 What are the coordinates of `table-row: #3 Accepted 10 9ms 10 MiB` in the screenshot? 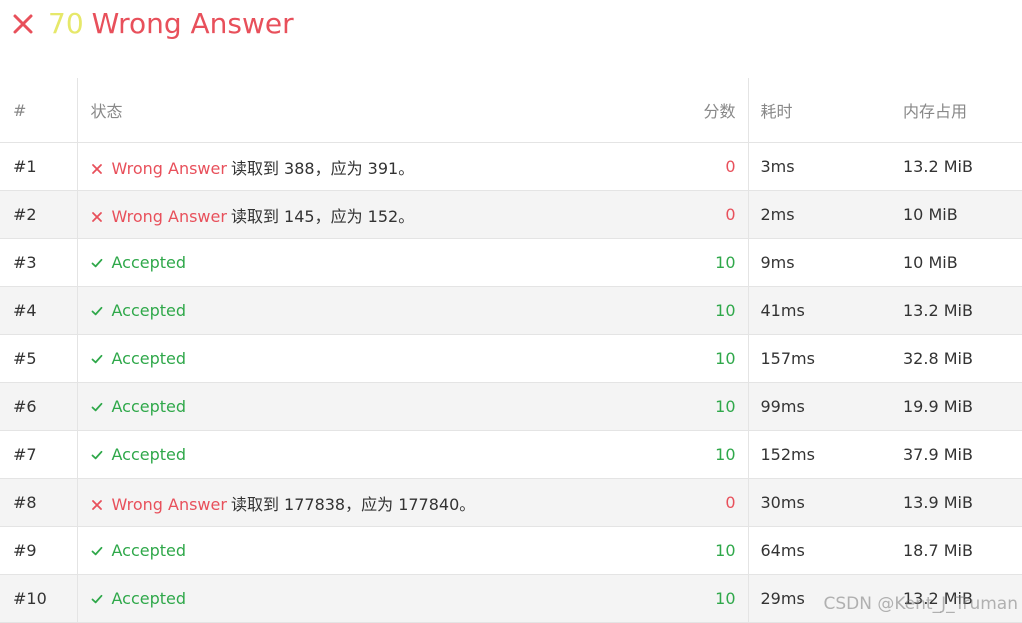 It's located at (511, 262).